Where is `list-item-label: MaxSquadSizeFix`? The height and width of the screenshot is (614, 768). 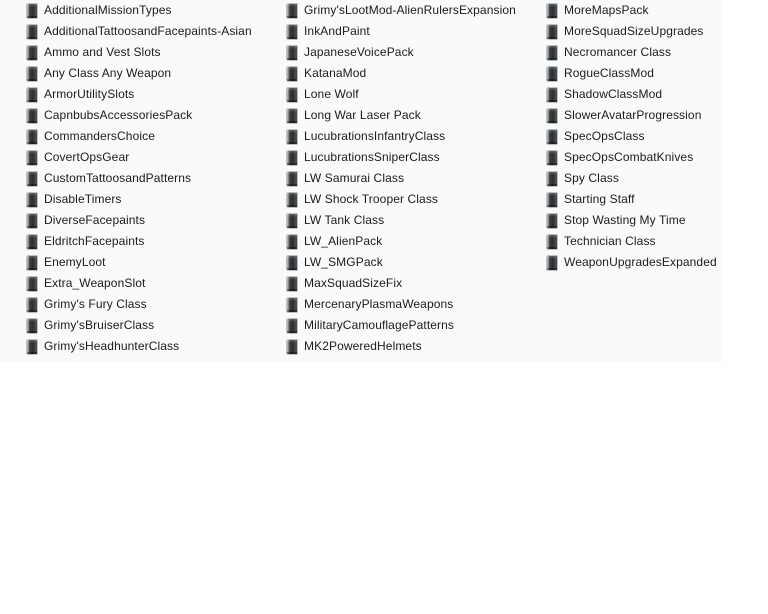 list-item-label: MaxSquadSizeFix is located at coordinates (353, 283).